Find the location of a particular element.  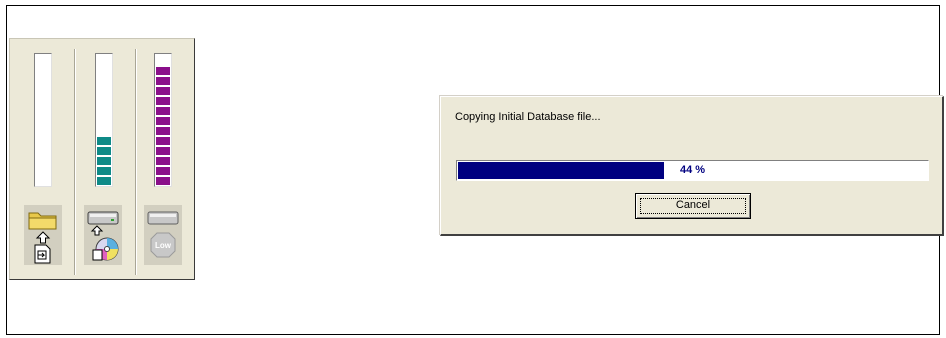

cancel-button: Cancel is located at coordinates (693, 206).